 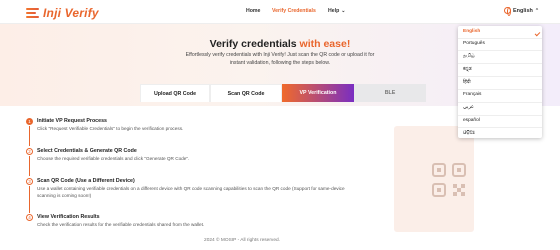 I want to click on tab-ble: BLE, so click(x=390, y=93).